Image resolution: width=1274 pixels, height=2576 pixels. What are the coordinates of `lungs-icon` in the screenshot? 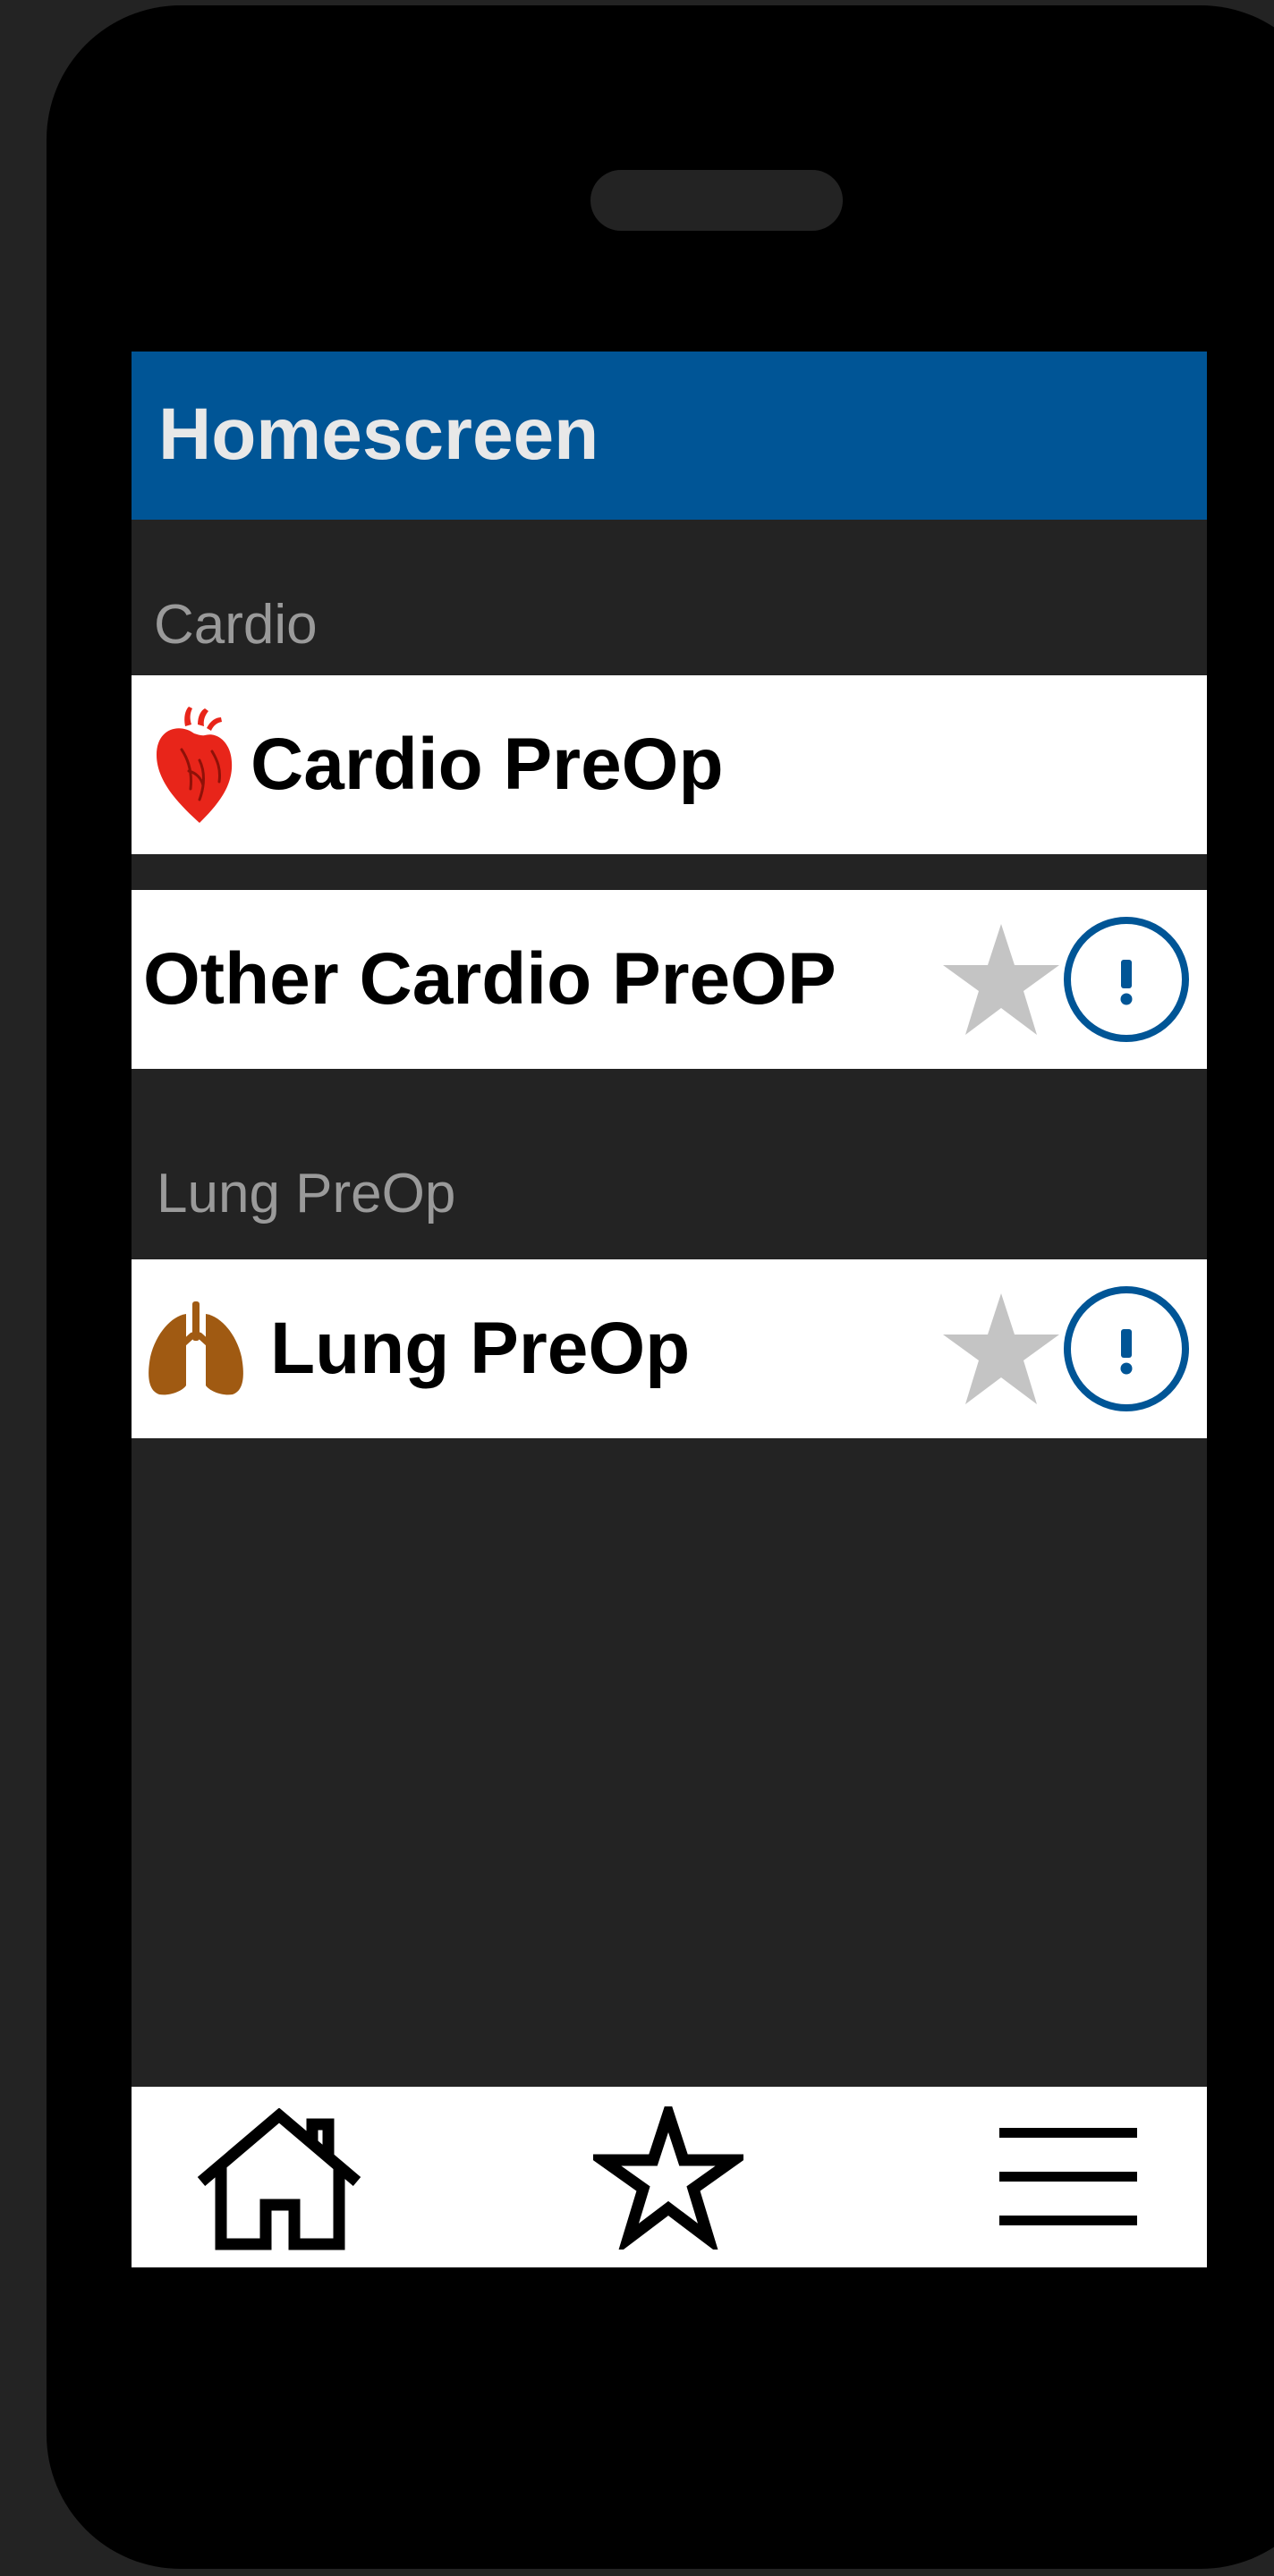 It's located at (196, 1348).